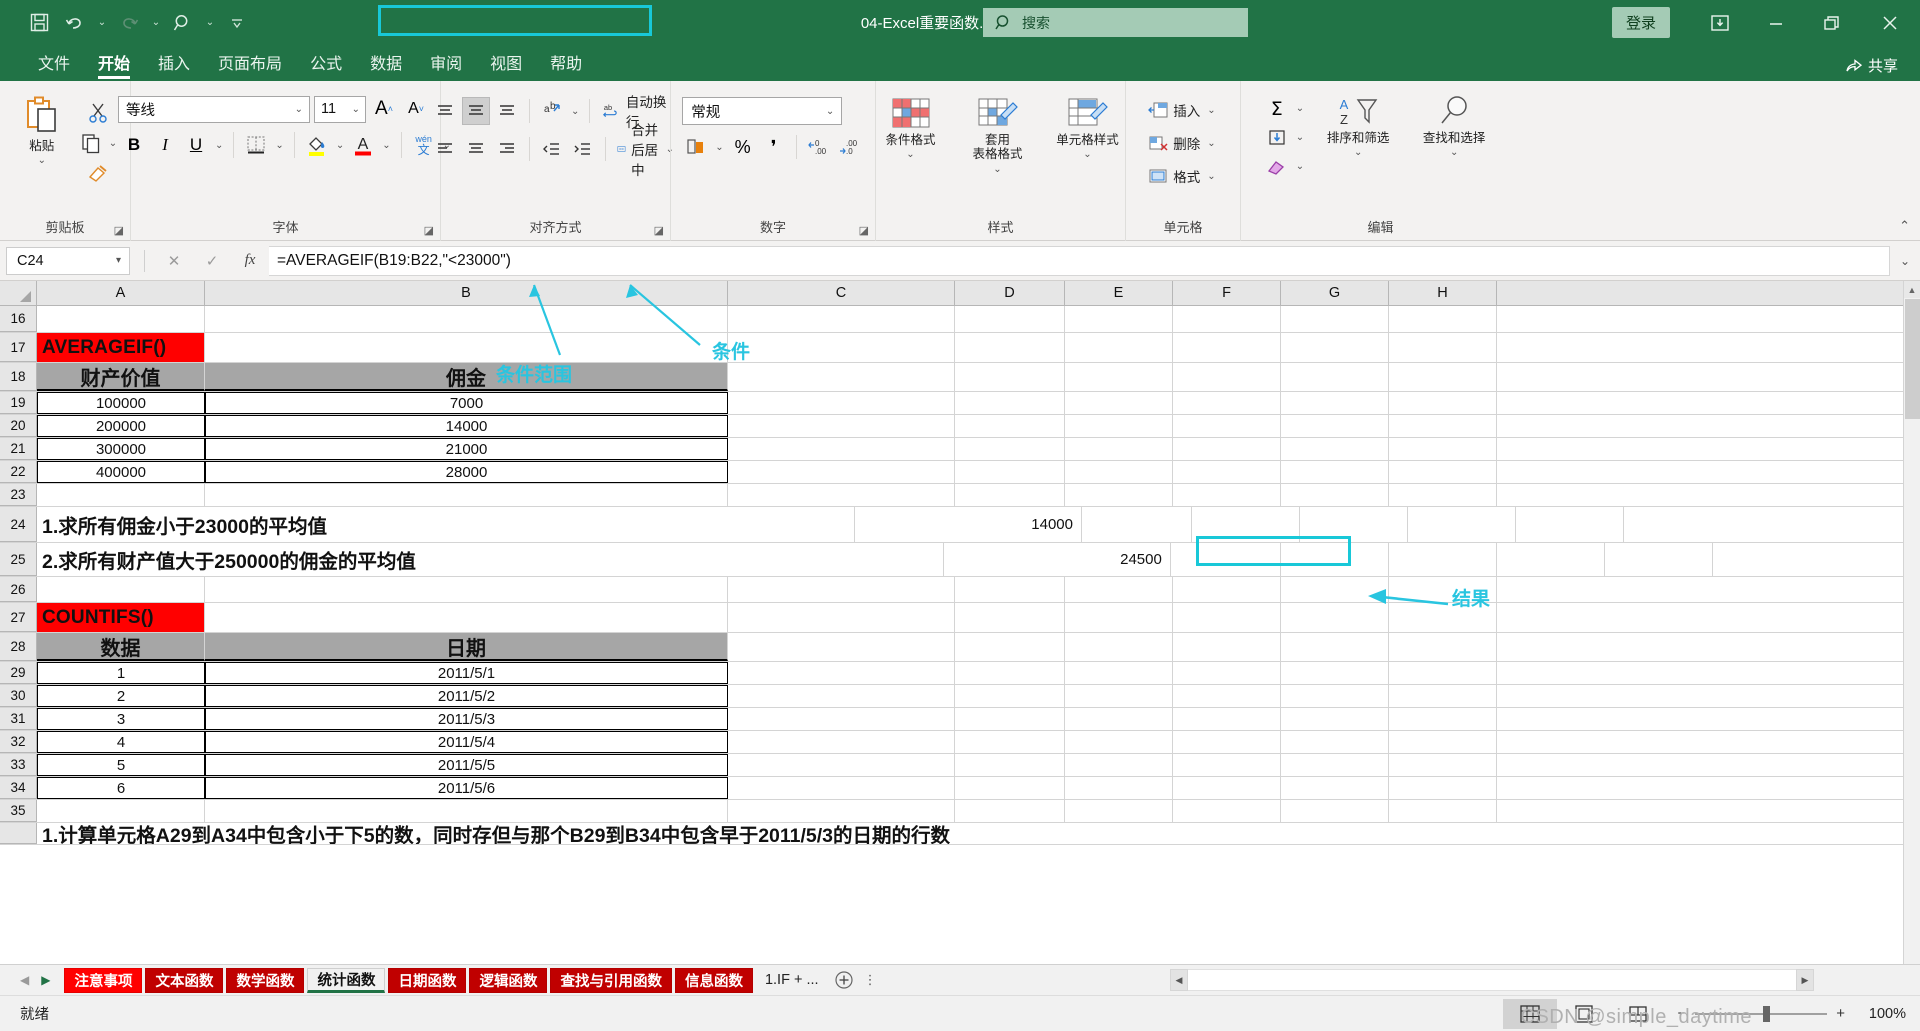 This screenshot has height=1031, width=1920. What do you see at coordinates (18, 719) in the screenshot?
I see `row-header-31: 31` at bounding box center [18, 719].